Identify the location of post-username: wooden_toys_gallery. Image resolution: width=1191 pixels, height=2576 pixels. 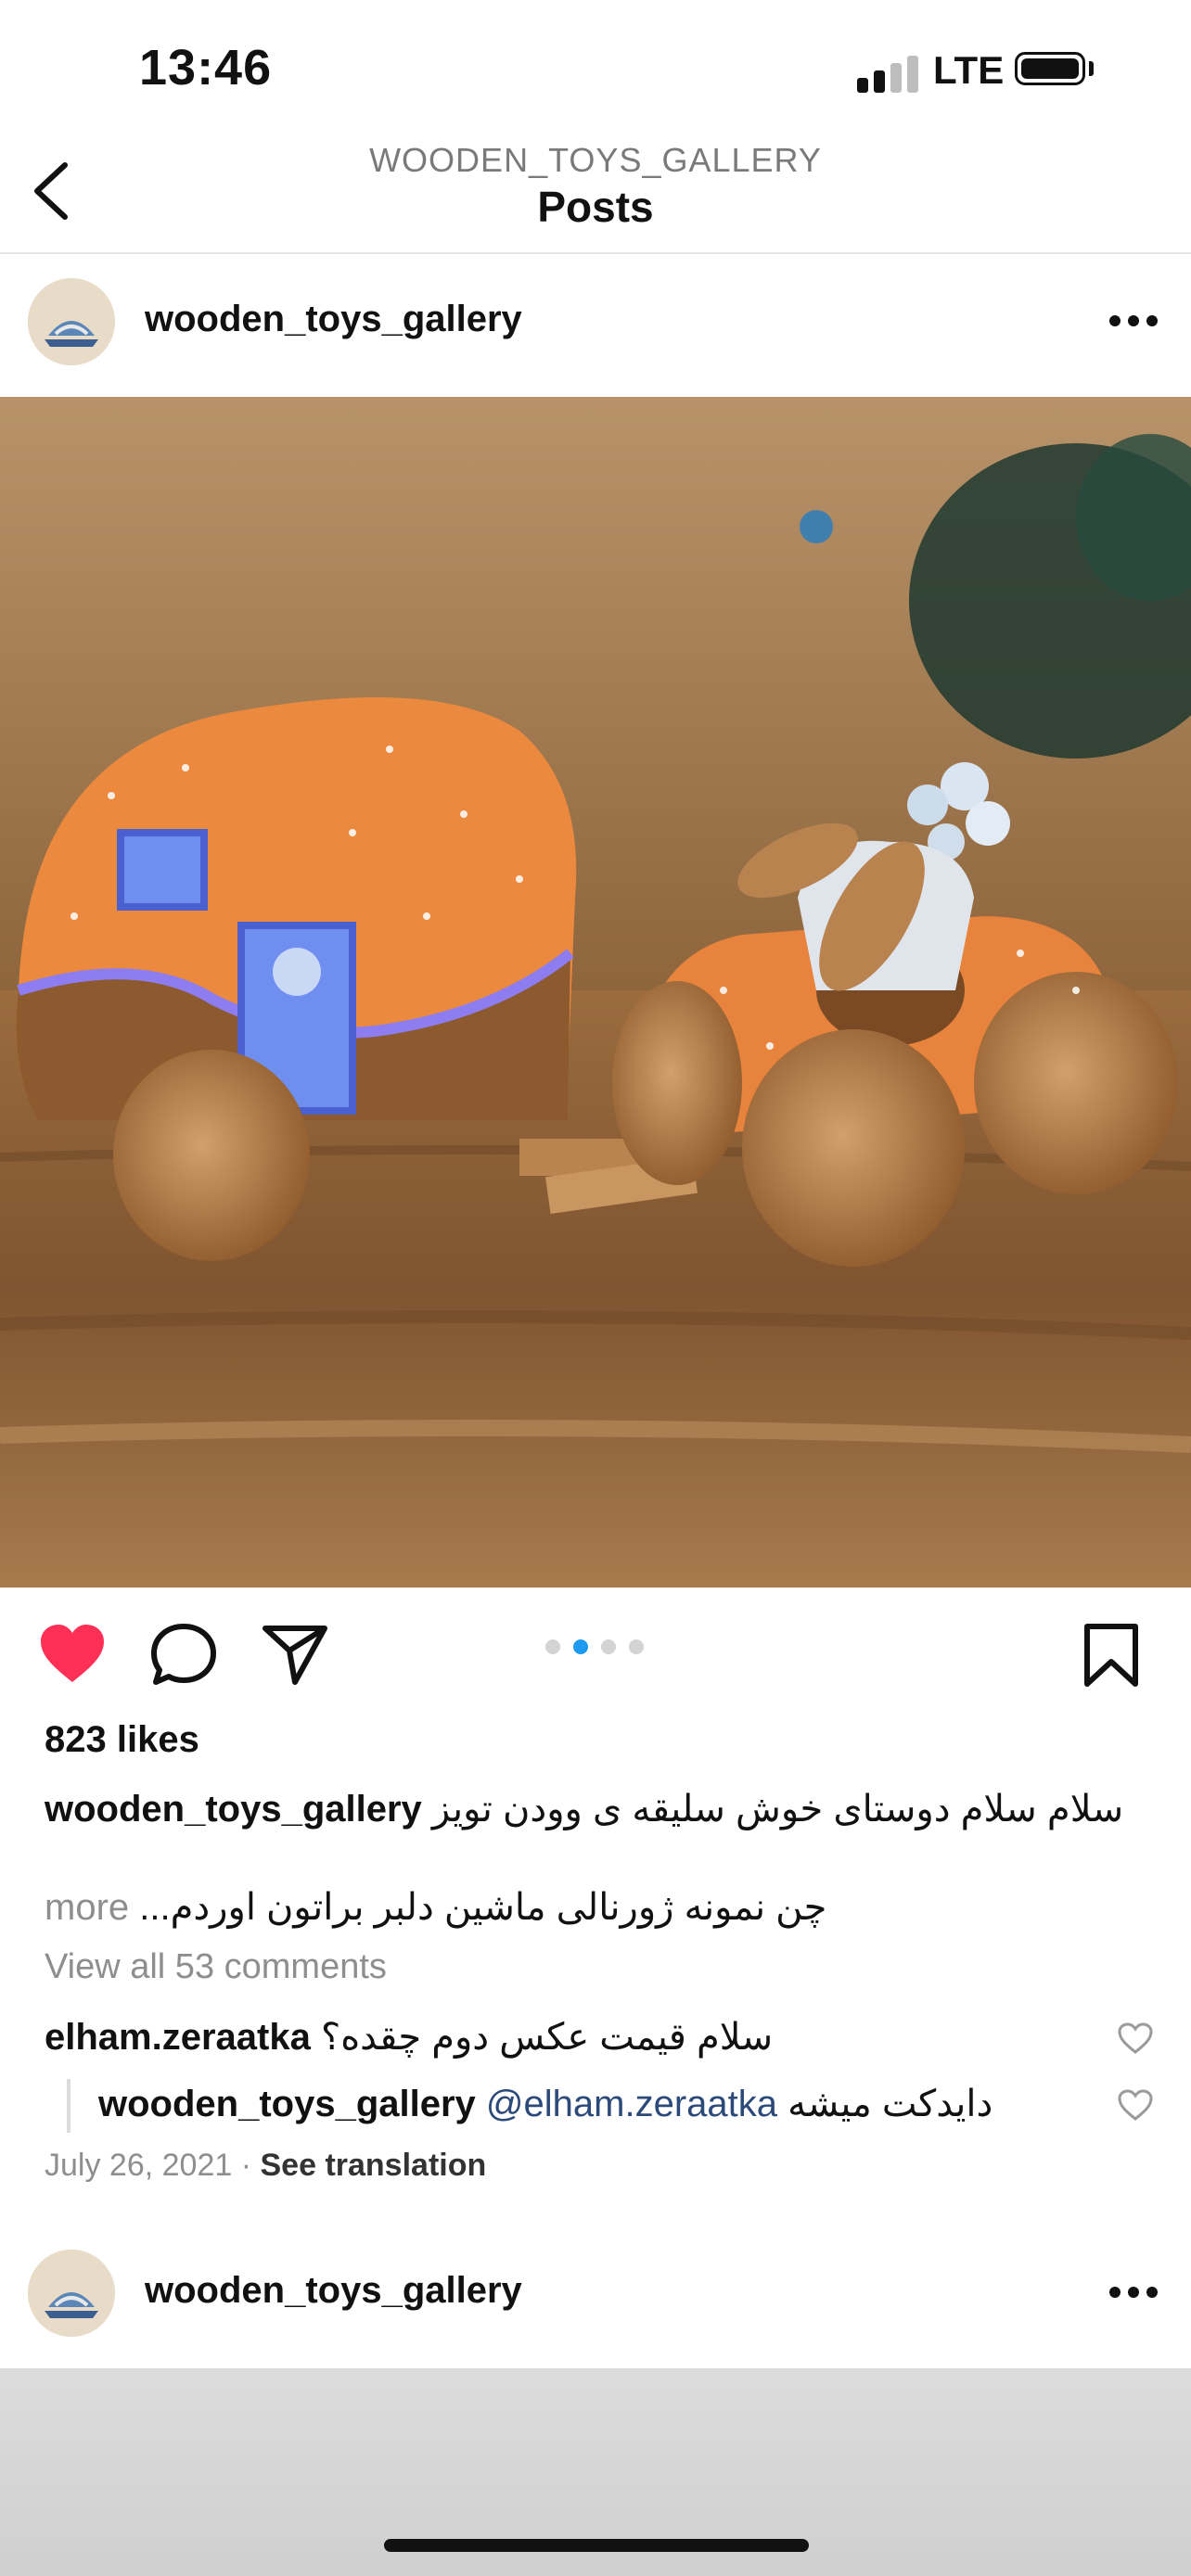
(334, 319).